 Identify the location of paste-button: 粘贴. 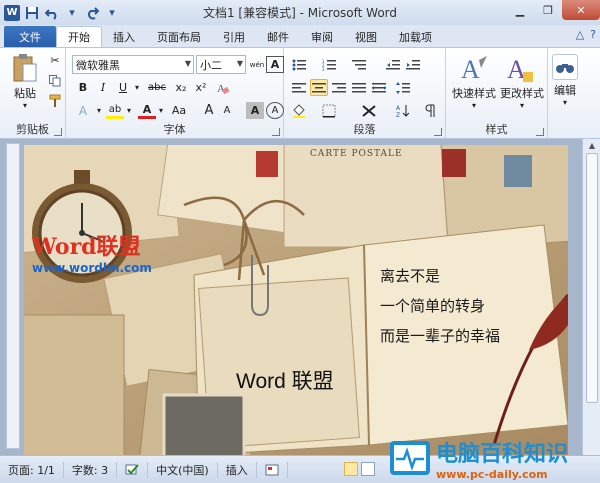
(25, 93).